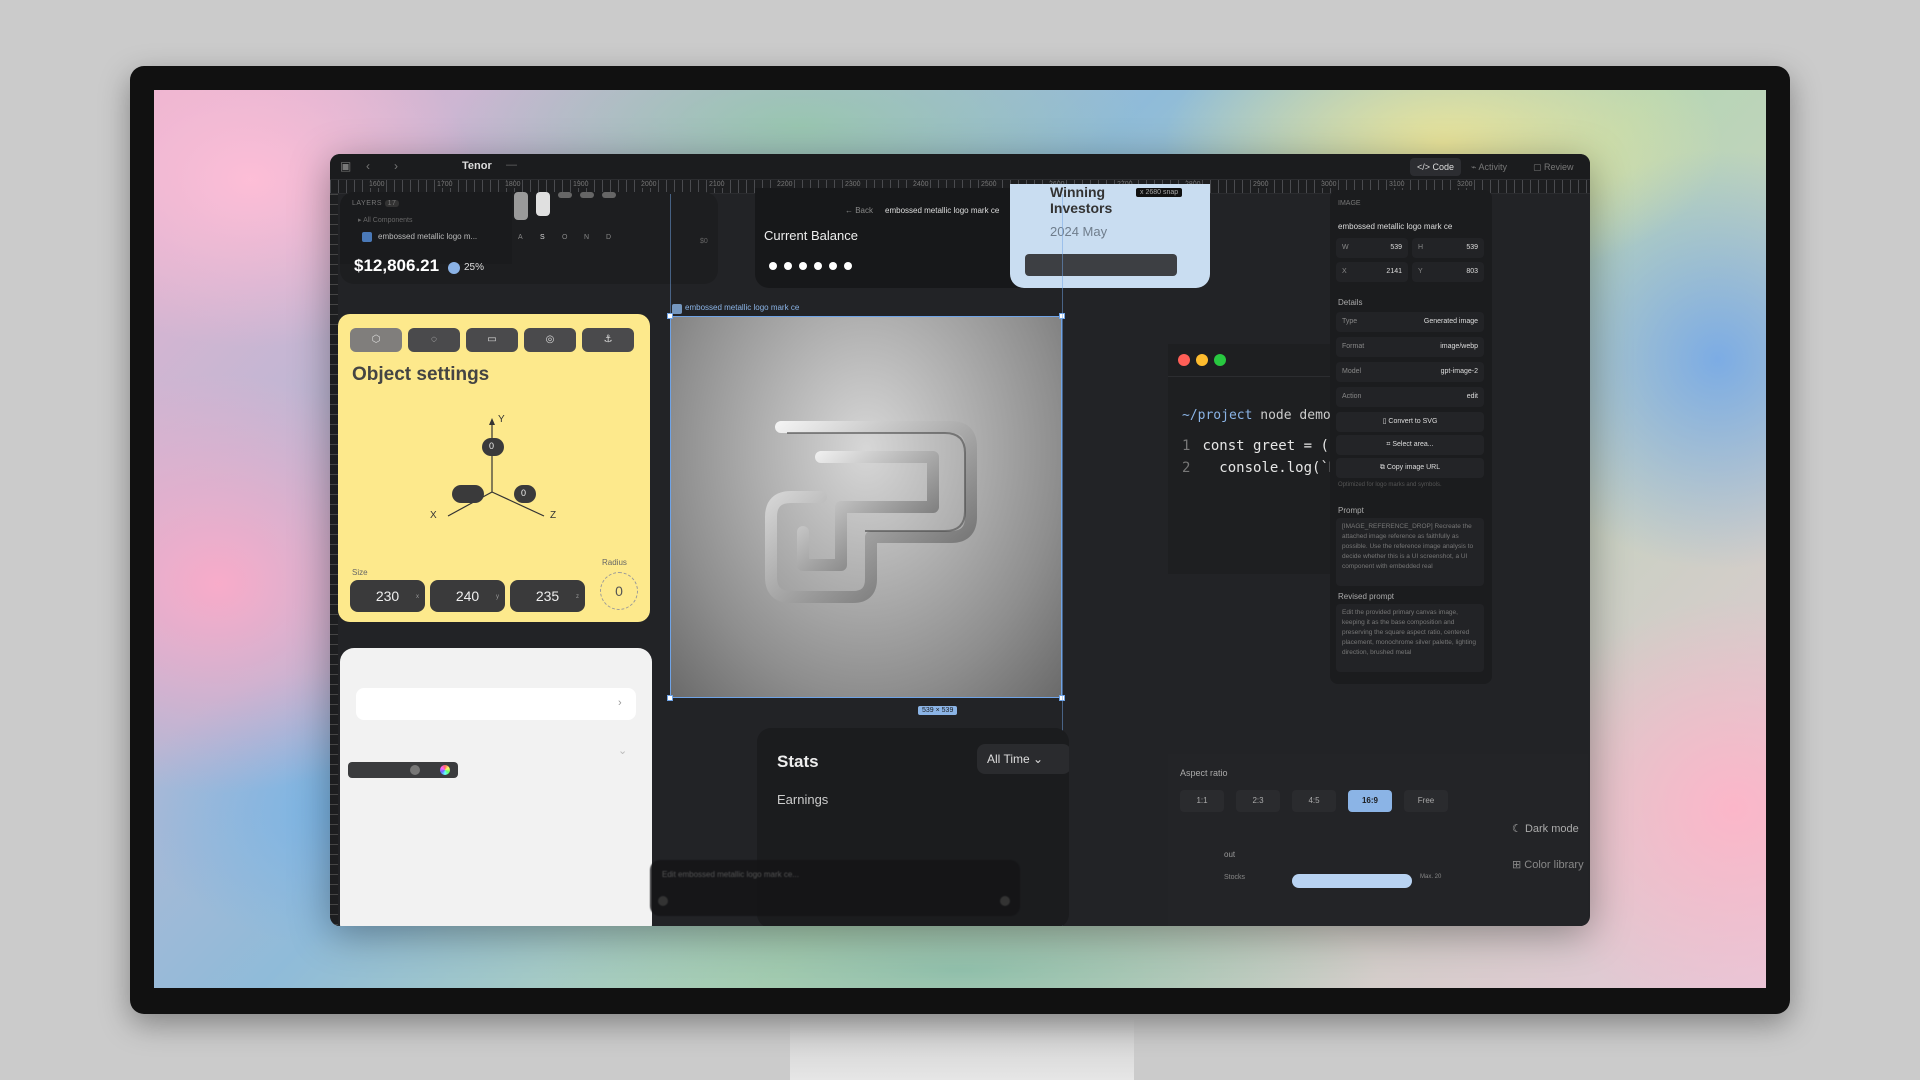 The width and height of the screenshot is (1920, 1080). I want to click on app-title: Tenor, so click(477, 166).